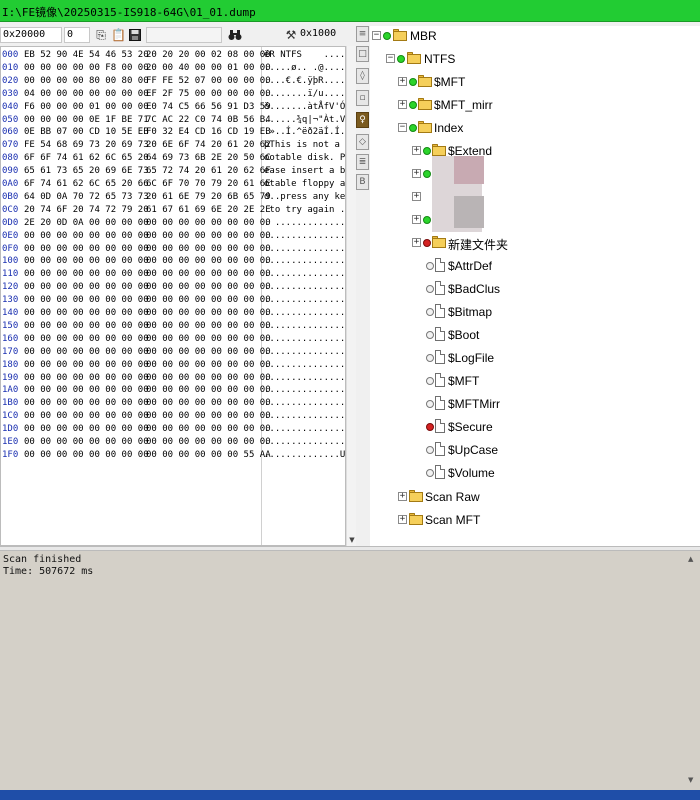 This screenshot has width=700, height=800. What do you see at coordinates (135, 35) in the screenshot?
I see `save-icon` at bounding box center [135, 35].